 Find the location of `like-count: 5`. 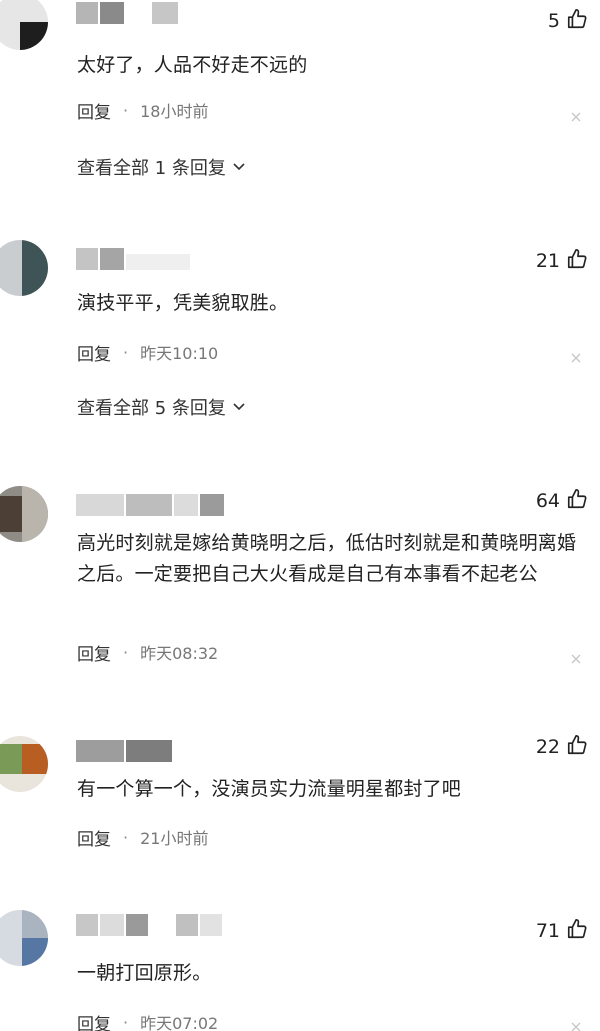

like-count: 5 is located at coordinates (553, 21).